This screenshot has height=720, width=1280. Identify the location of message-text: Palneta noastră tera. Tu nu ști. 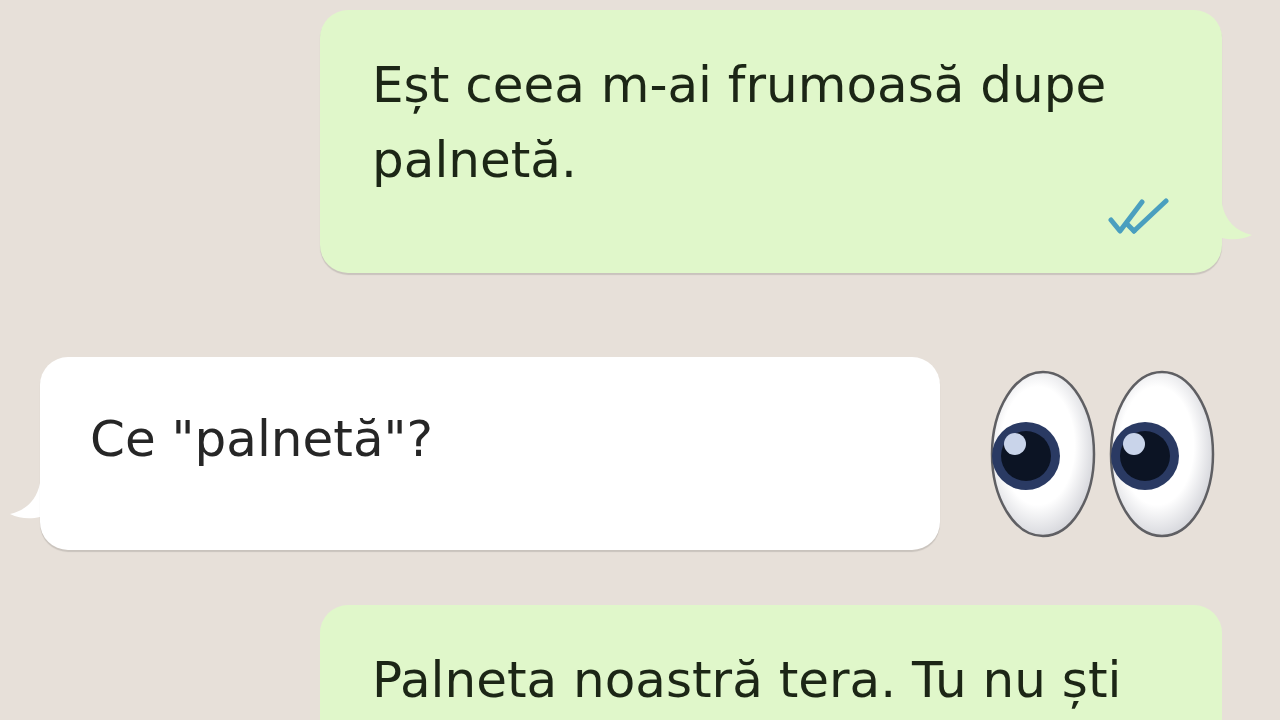
(747, 680).